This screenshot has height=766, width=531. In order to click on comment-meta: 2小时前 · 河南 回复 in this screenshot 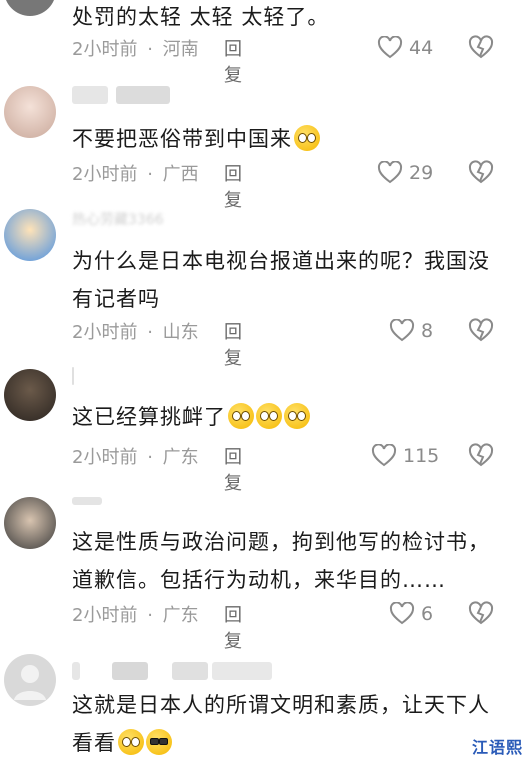, I will do `click(157, 60)`.